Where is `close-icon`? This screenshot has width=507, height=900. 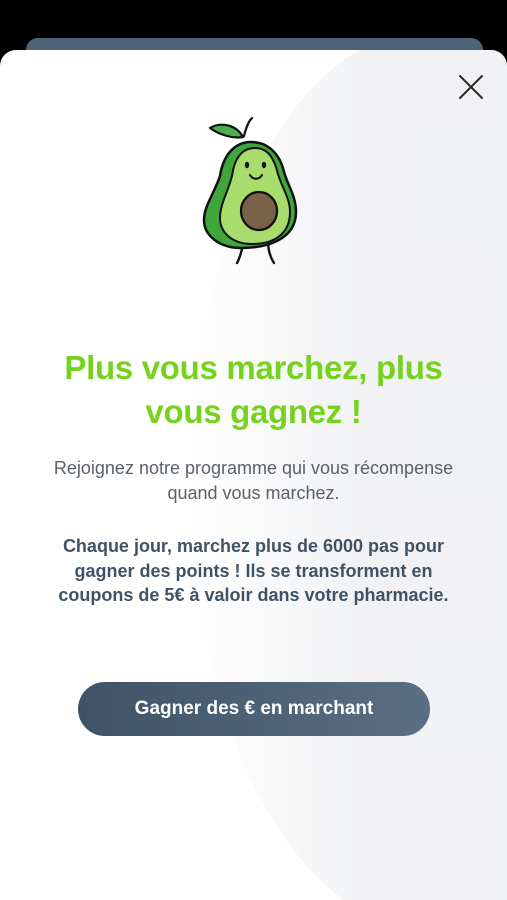
close-icon is located at coordinates (471, 87).